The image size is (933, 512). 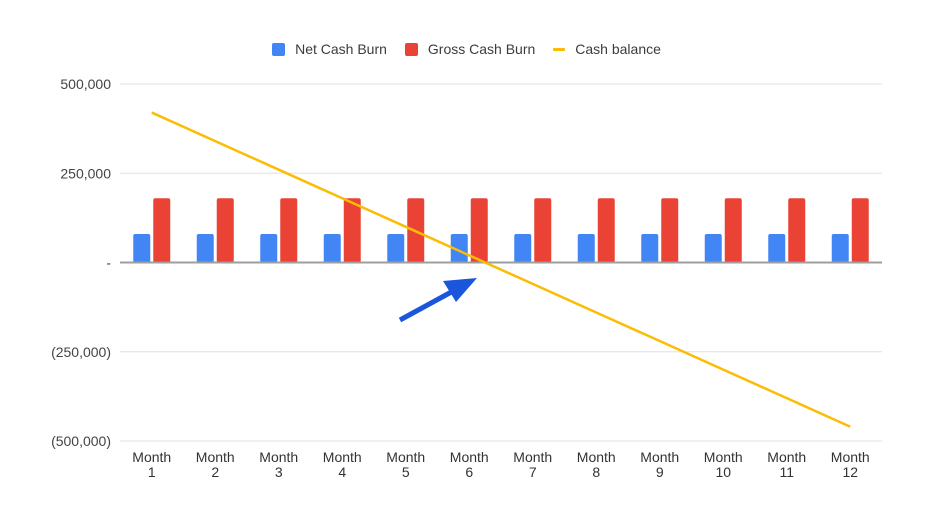 I want to click on x-tick-label: Month 6, so click(x=469, y=464).